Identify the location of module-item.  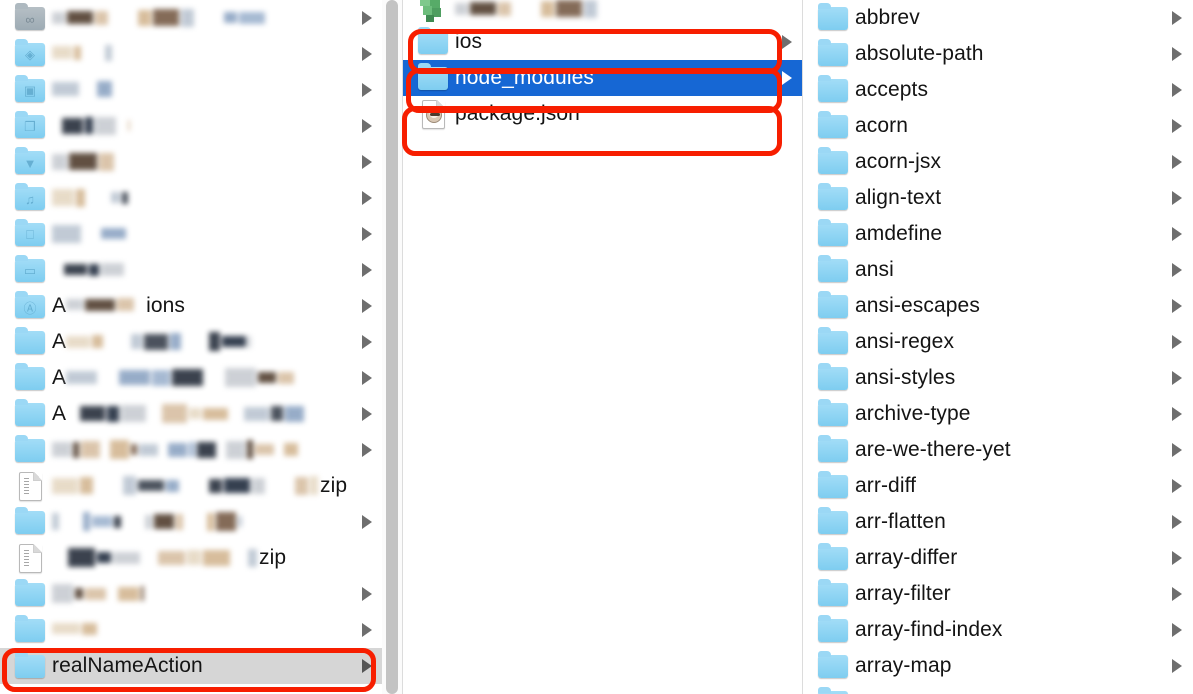
(997, 689).